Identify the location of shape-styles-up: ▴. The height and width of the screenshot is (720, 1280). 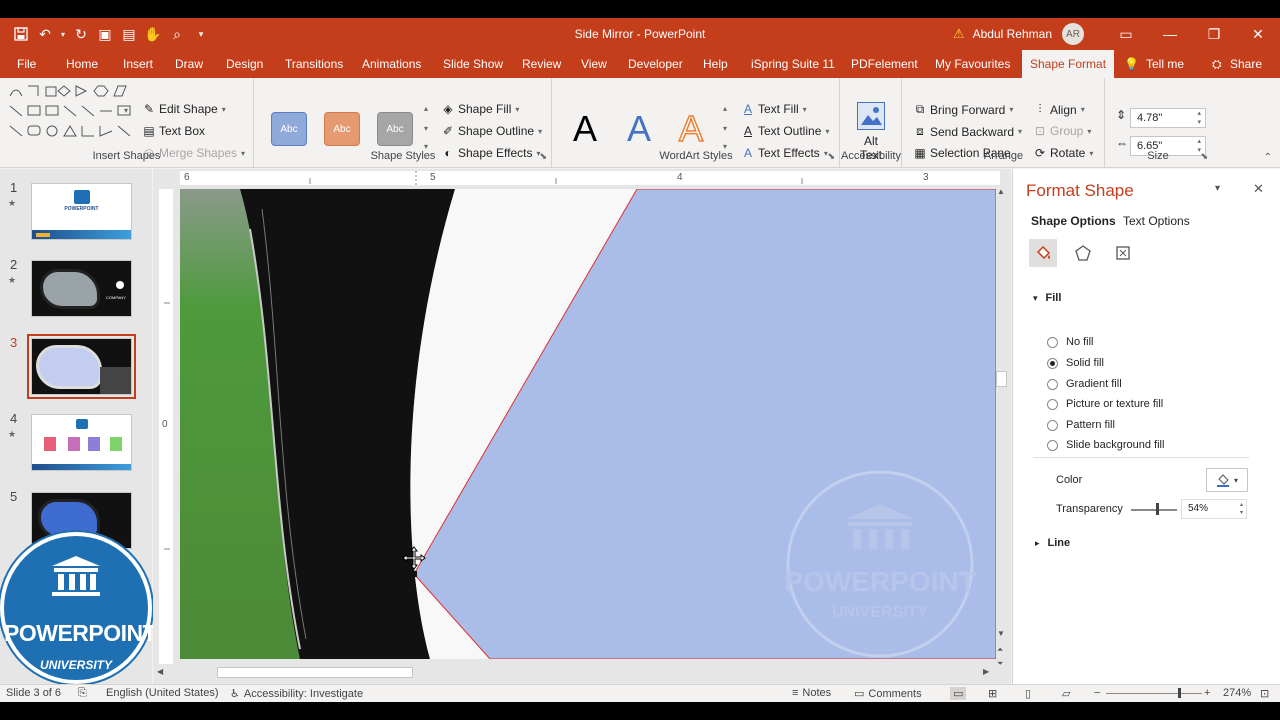
(426, 108).